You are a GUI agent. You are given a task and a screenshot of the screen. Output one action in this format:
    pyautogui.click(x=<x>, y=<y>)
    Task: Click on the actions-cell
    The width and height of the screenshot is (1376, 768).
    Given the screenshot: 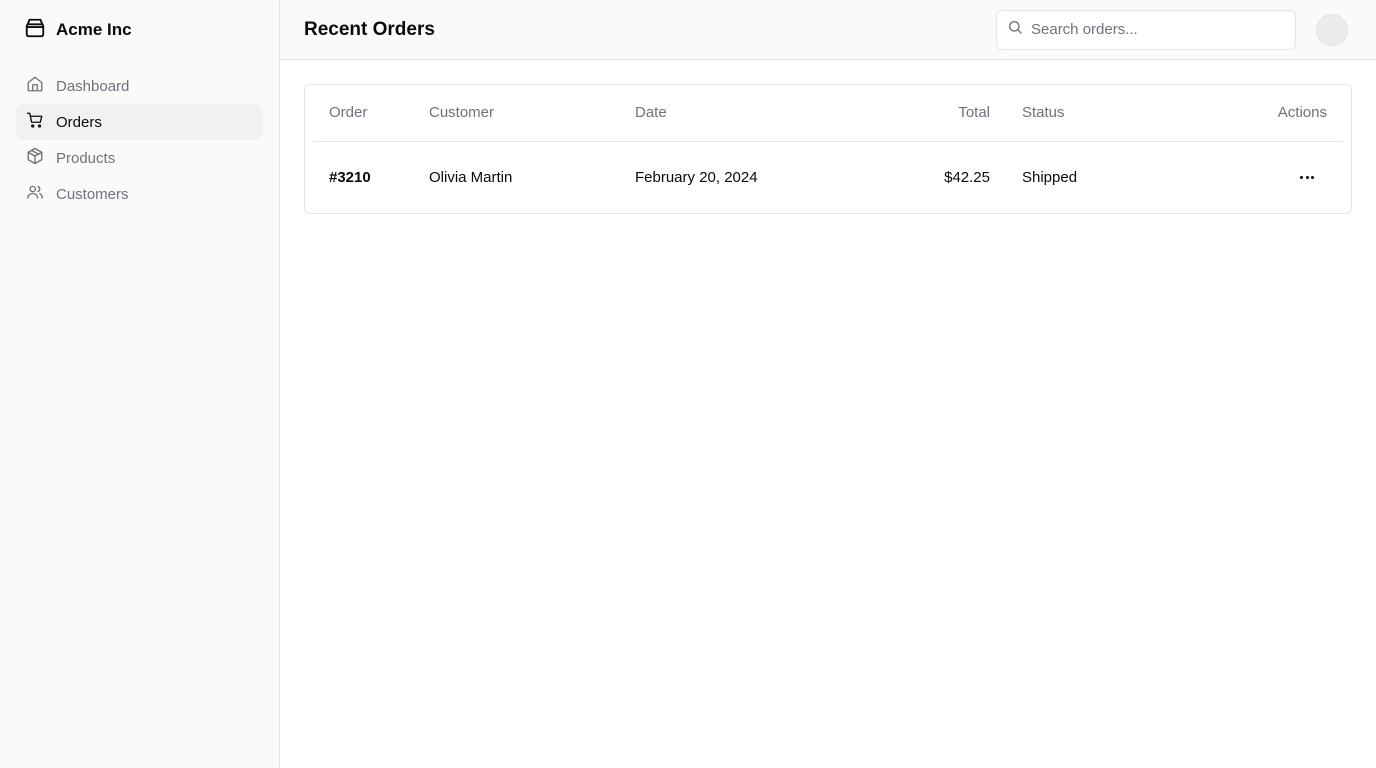 What is the action you would take?
    pyautogui.click(x=1244, y=177)
    